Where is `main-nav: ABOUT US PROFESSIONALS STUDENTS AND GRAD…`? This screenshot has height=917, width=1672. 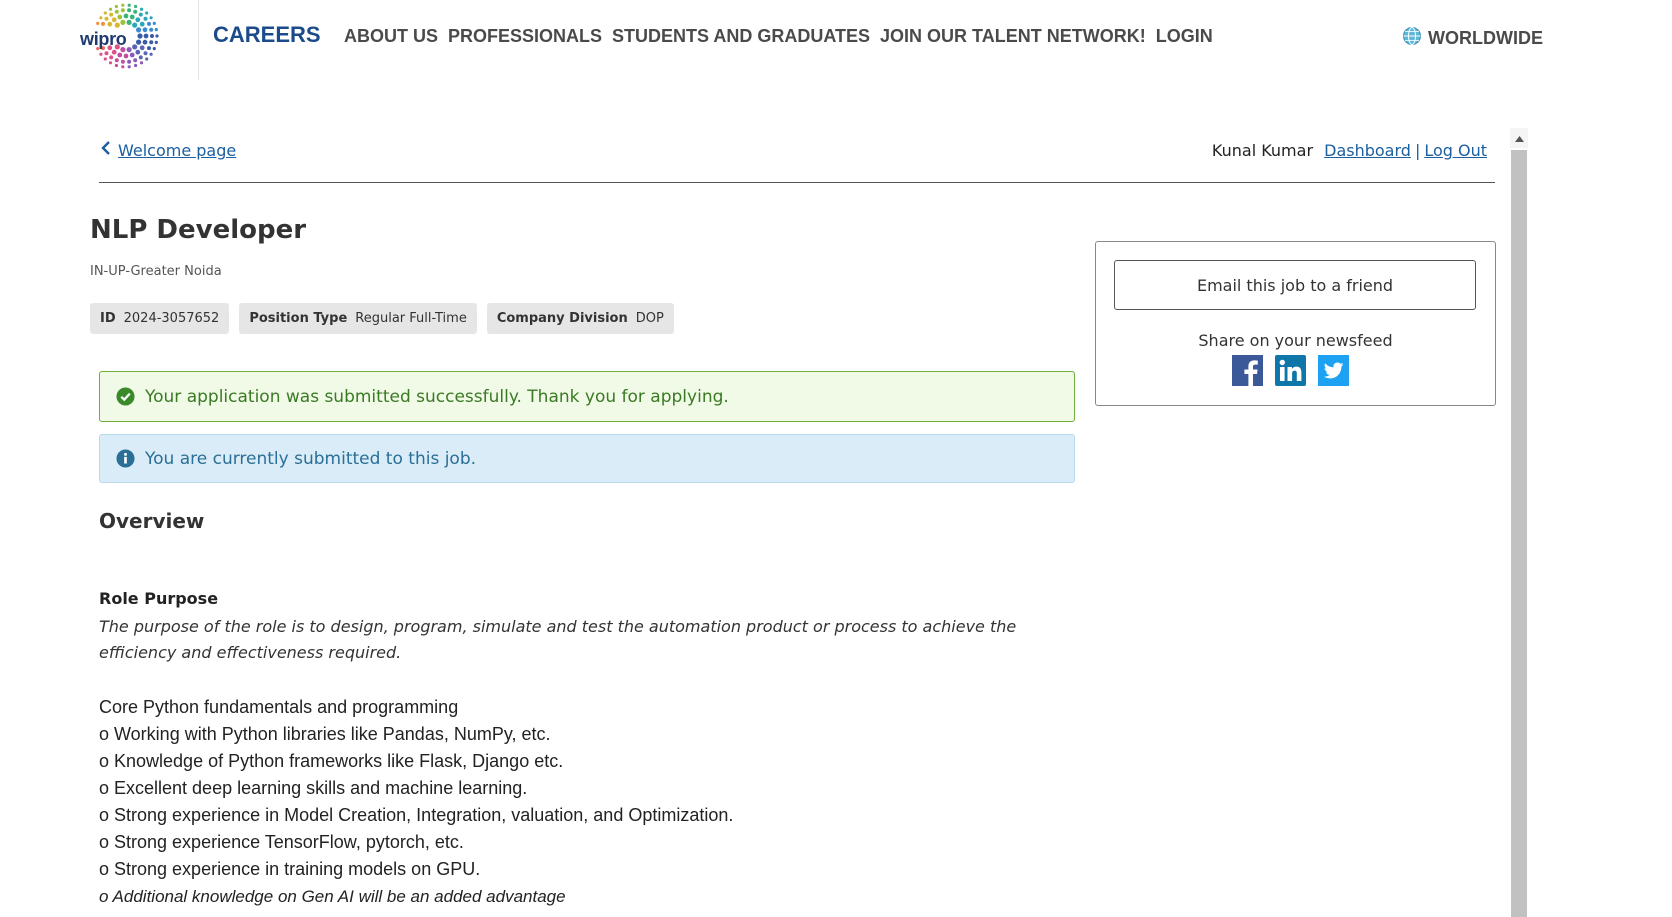
main-nav: ABOUT US PROFESSIONALS STUDENTS AND GRAD… is located at coordinates (778, 36).